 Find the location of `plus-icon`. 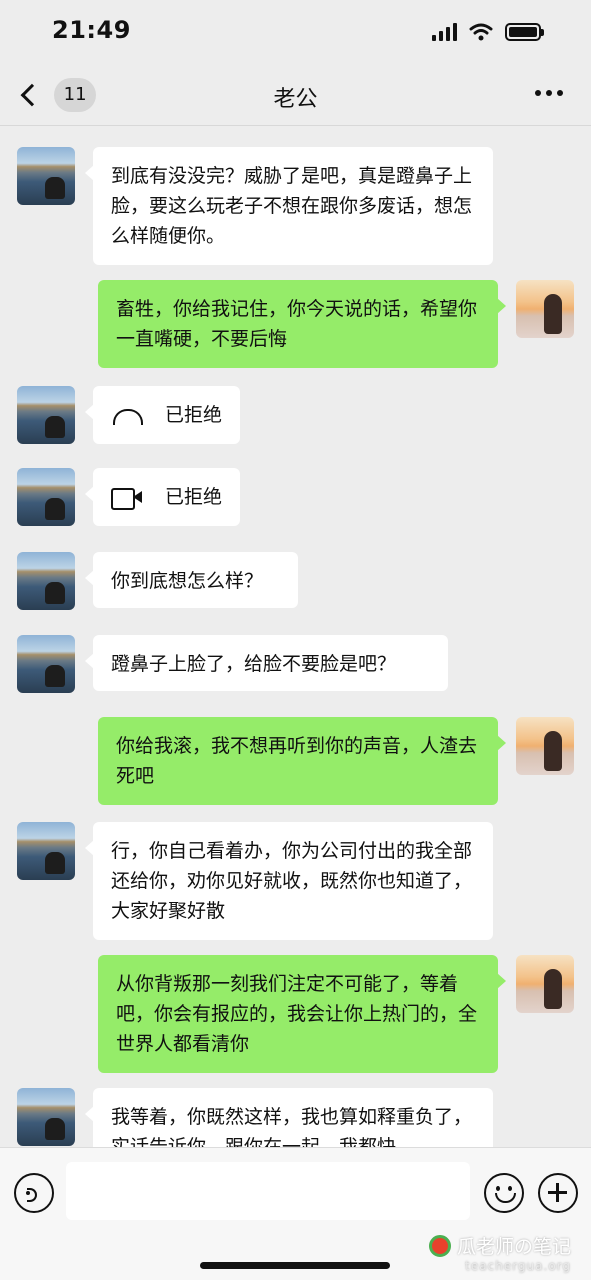

plus-icon is located at coordinates (558, 1193).